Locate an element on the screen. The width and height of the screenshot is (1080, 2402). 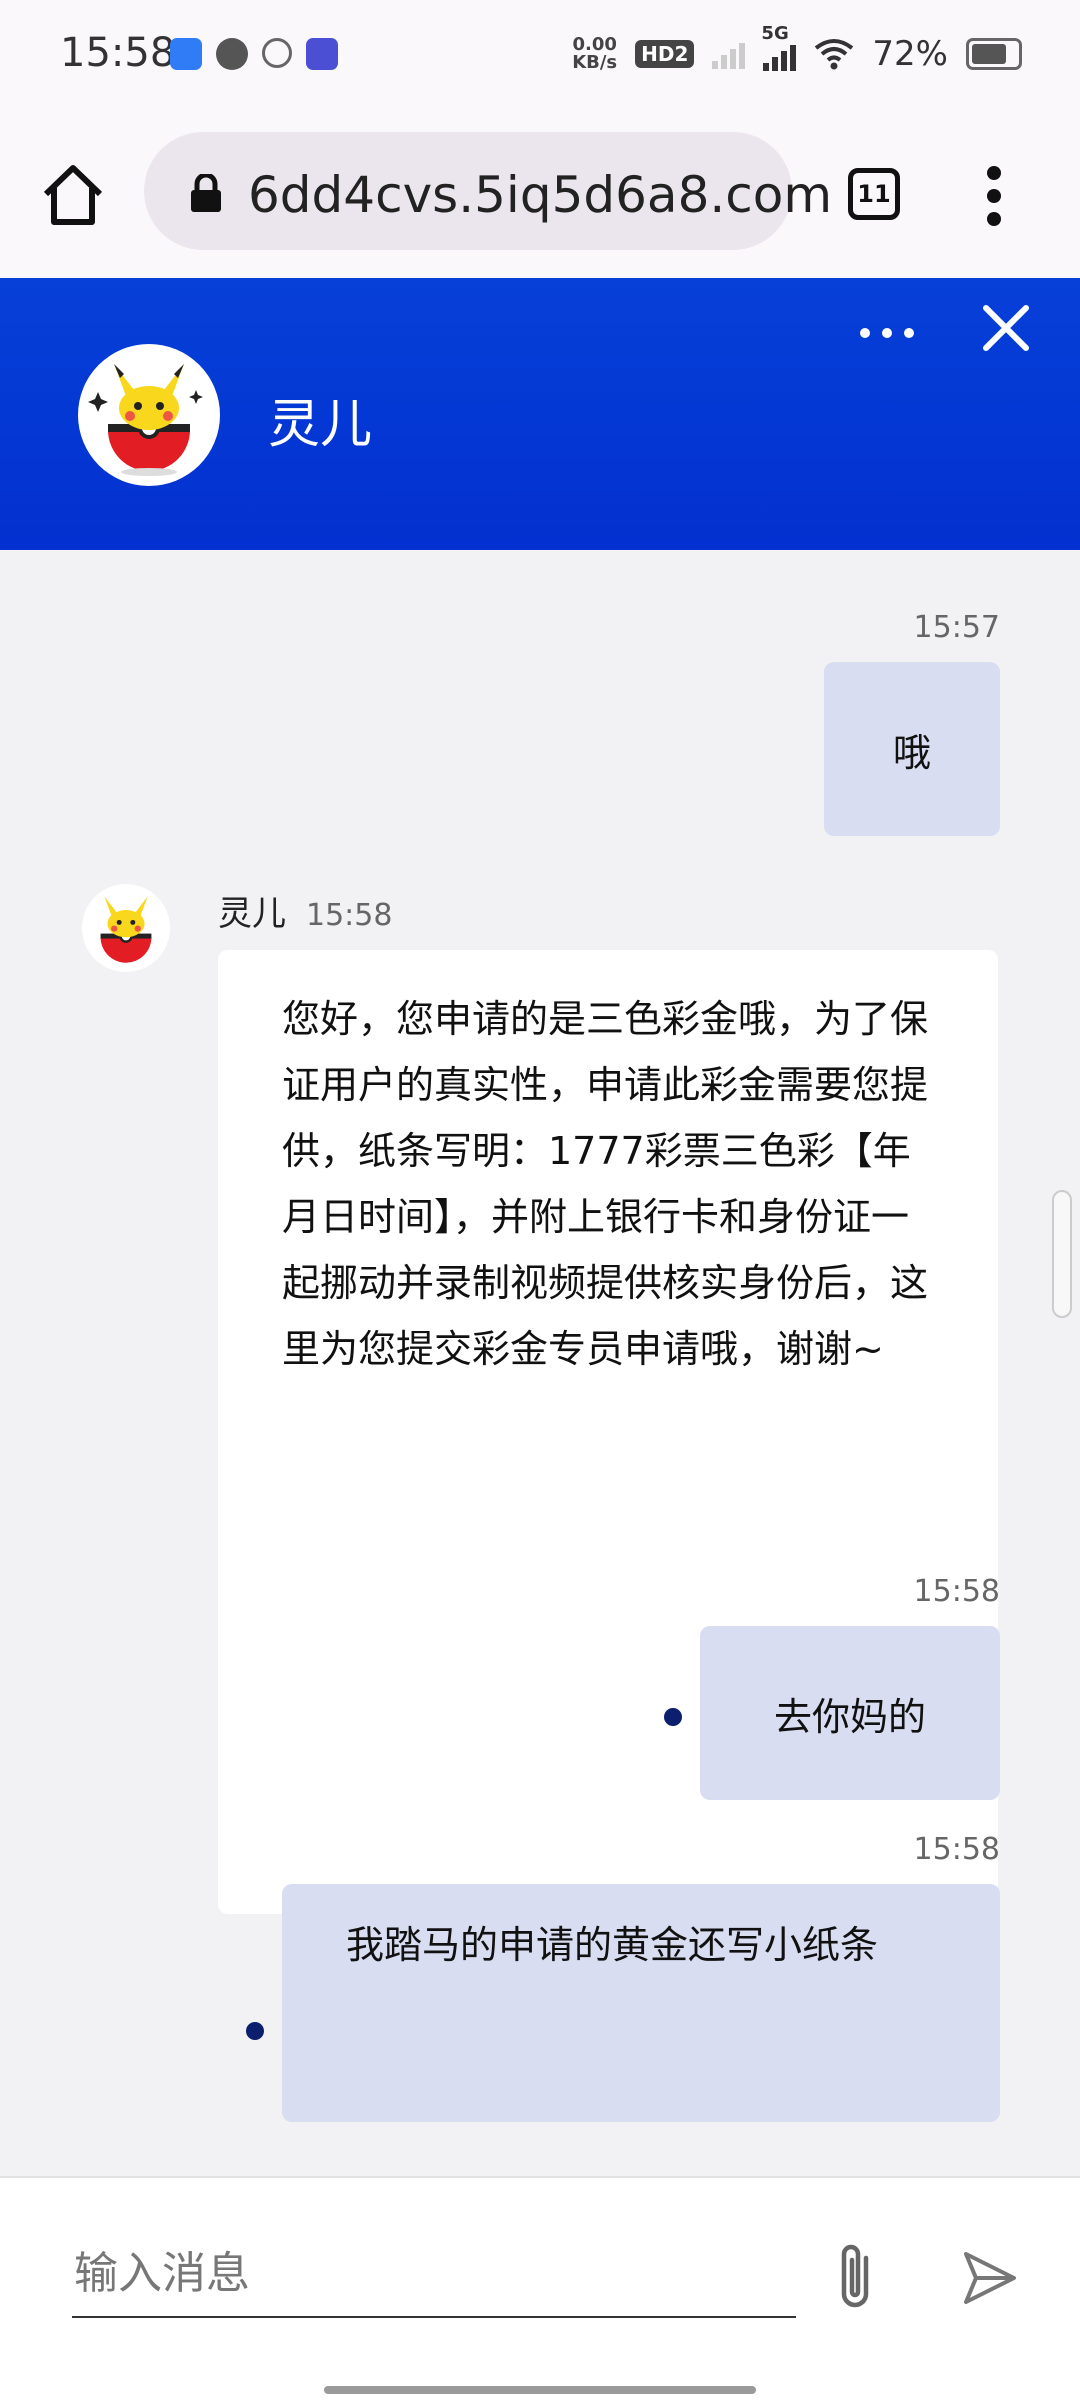
gesture-home-bar is located at coordinates (540, 2390).